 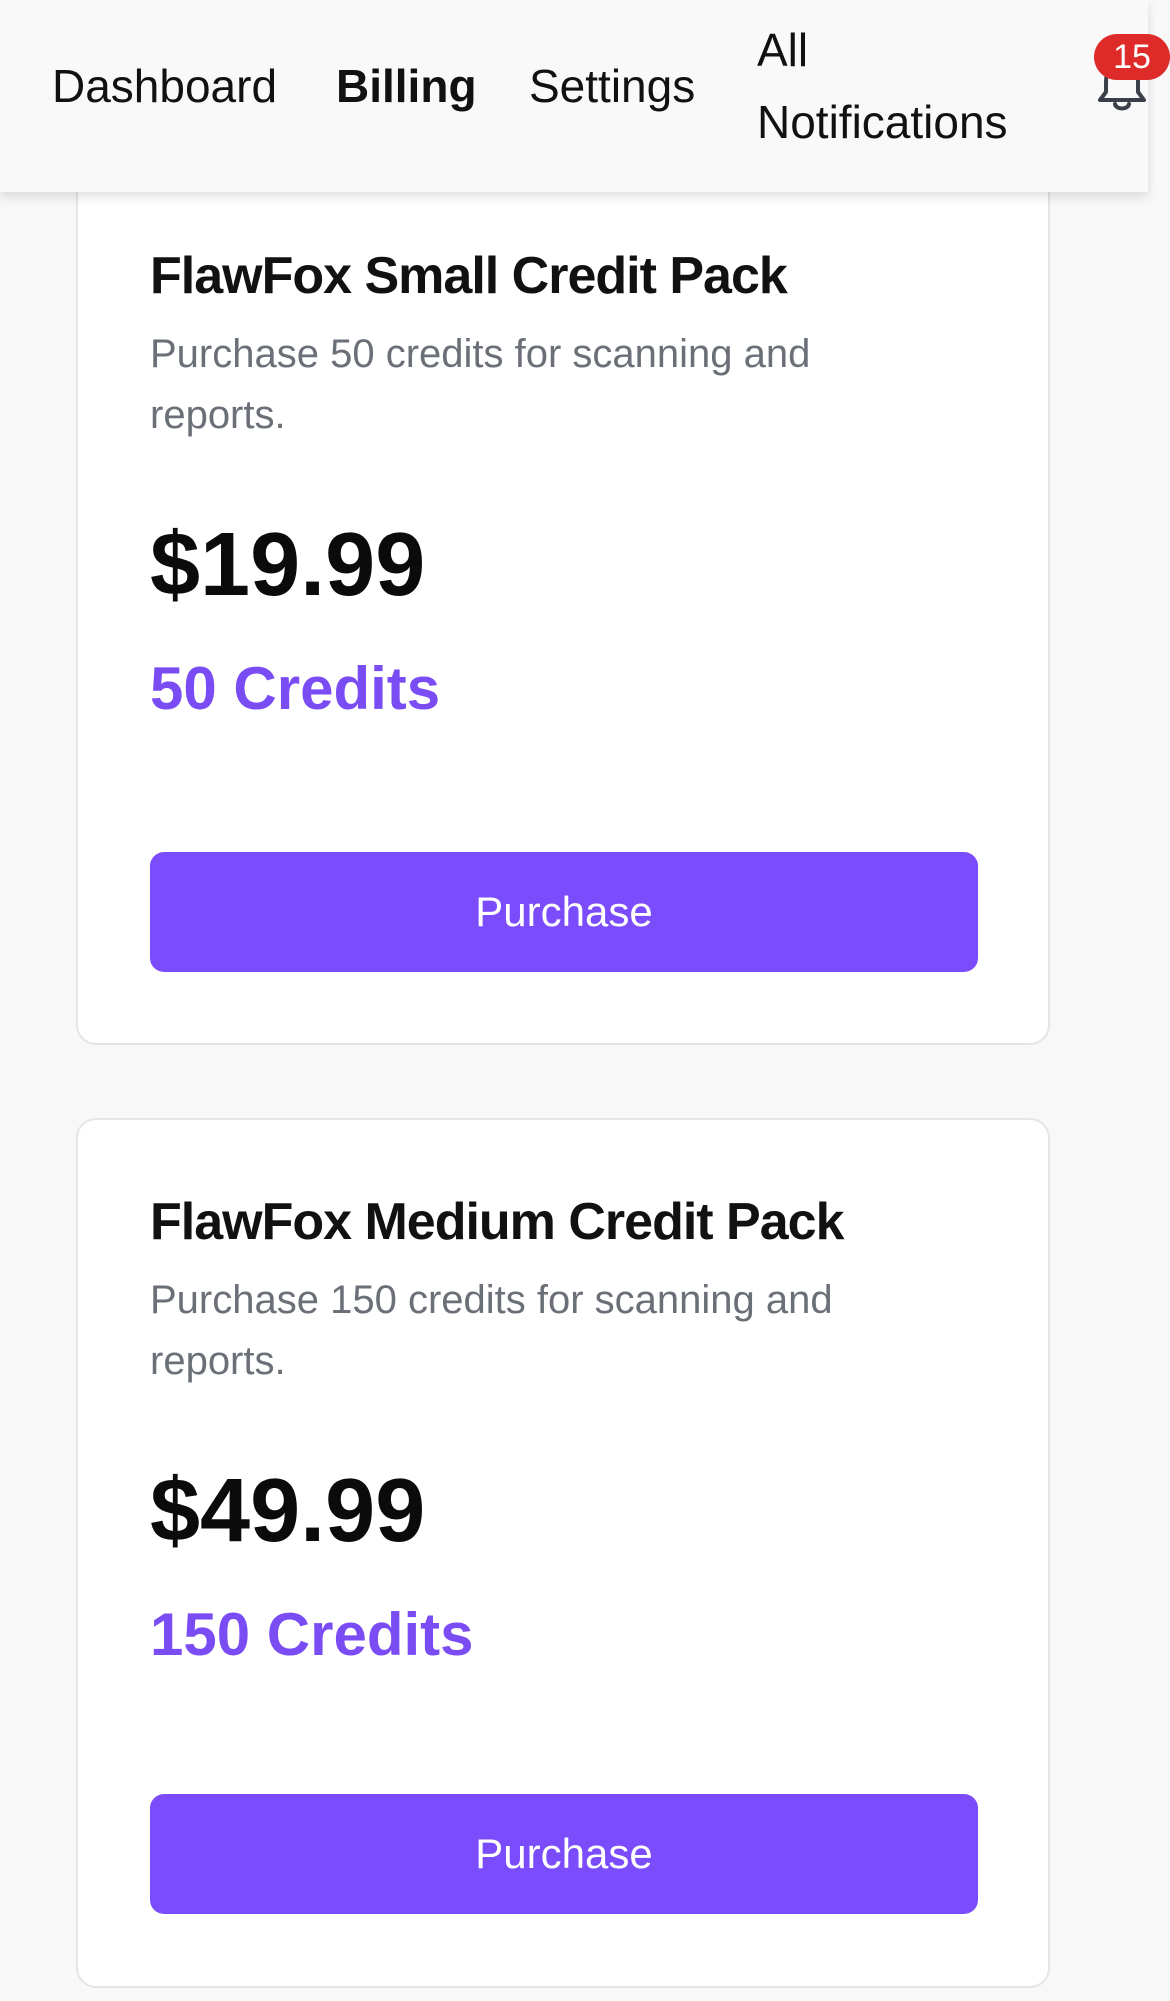 What do you see at coordinates (612, 86) in the screenshot?
I see `nav-settings: Settings` at bounding box center [612, 86].